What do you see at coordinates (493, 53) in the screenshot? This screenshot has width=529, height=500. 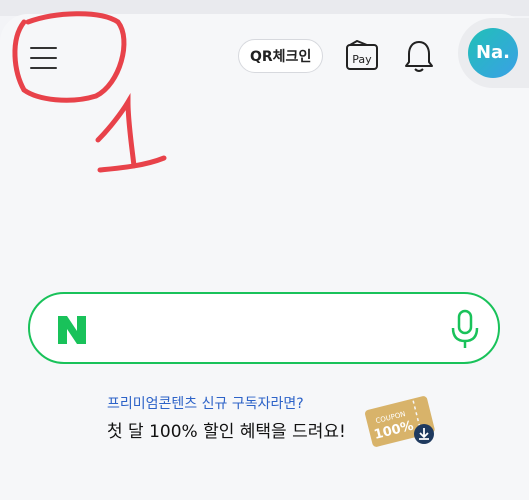 I see `avatar: Na.` at bounding box center [493, 53].